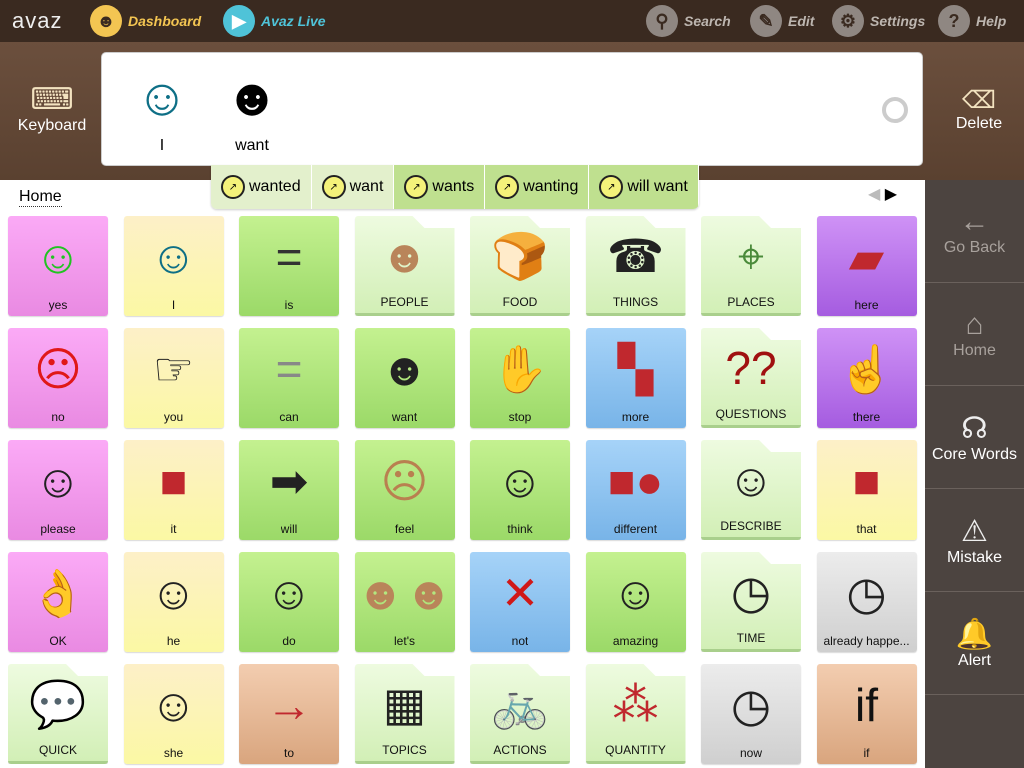  Describe the element at coordinates (751, 414) in the screenshot. I see `tile-label: QUESTIONS` at that location.